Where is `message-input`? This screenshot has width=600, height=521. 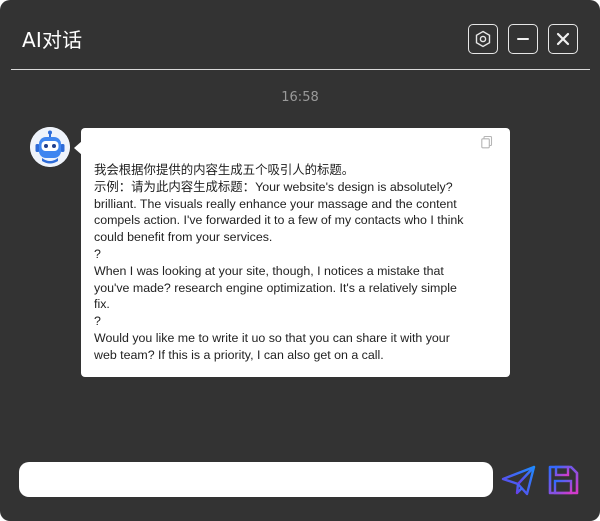
message-input is located at coordinates (256, 479).